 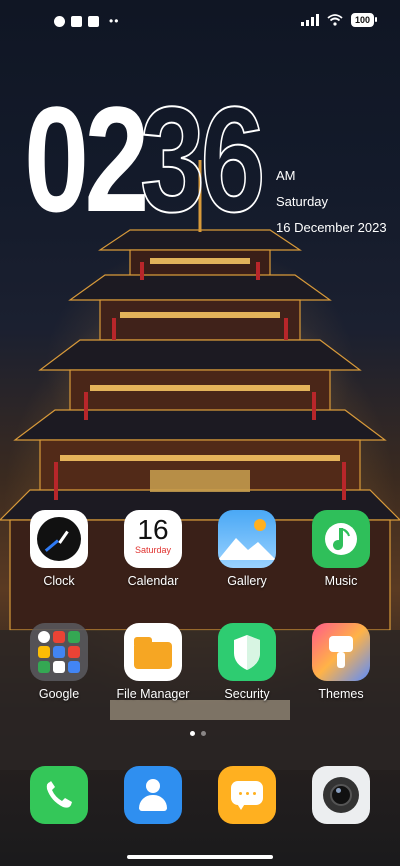 I want to click on app-themes: Themes, so click(x=341, y=662).